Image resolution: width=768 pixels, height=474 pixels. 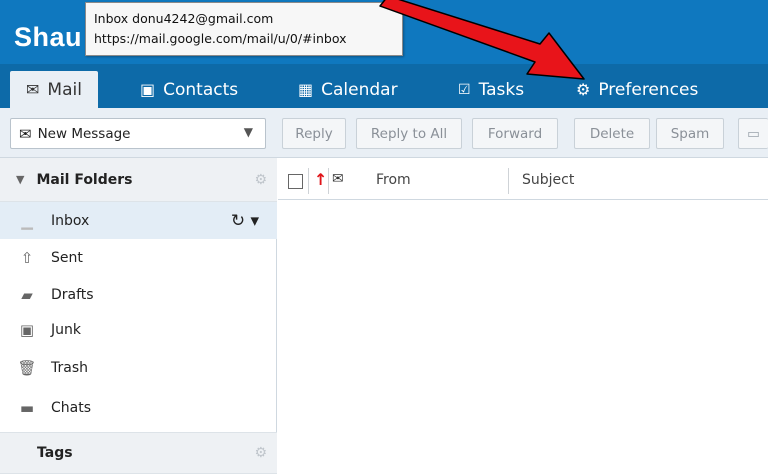 I want to click on reply-button: Reply, so click(x=314, y=133).